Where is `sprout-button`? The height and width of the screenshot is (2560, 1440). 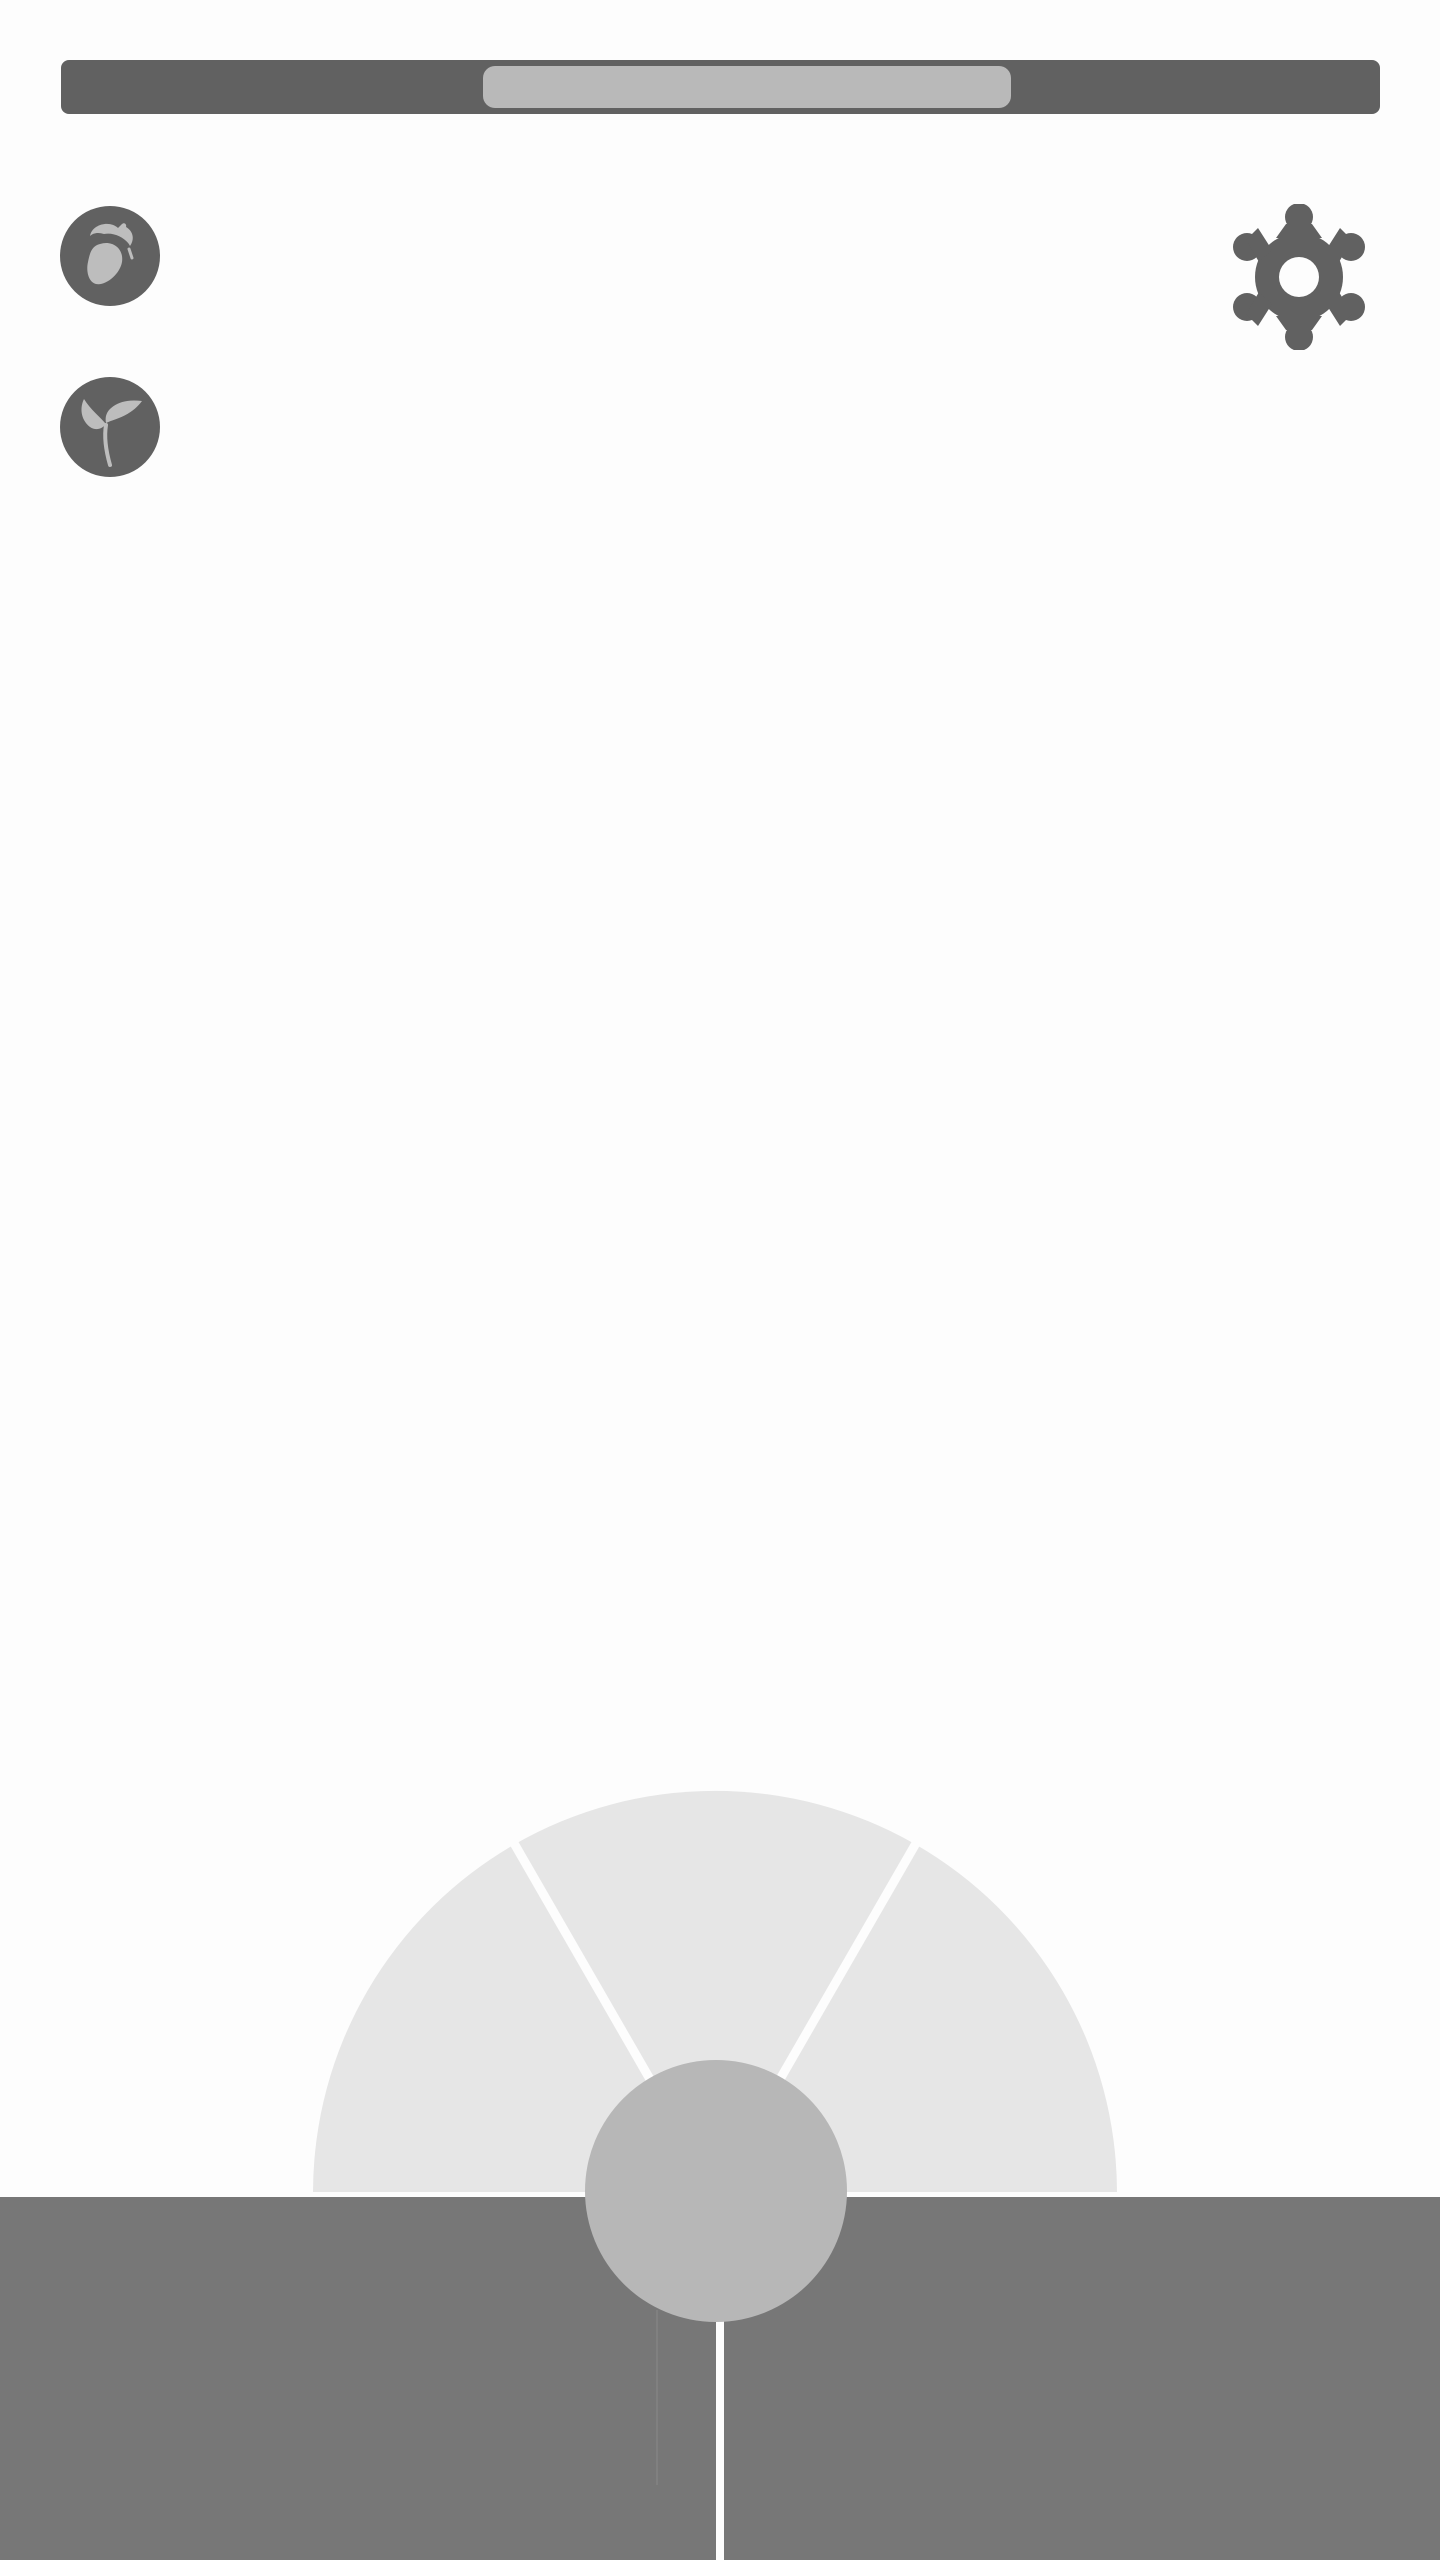 sprout-button is located at coordinates (110, 427).